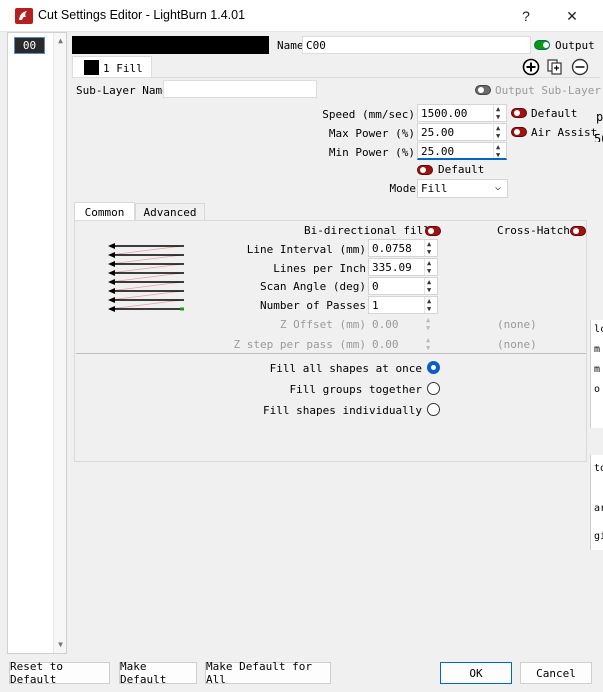  Describe the element at coordinates (158, 673) in the screenshot. I see `make-default-button: Make Default` at that location.